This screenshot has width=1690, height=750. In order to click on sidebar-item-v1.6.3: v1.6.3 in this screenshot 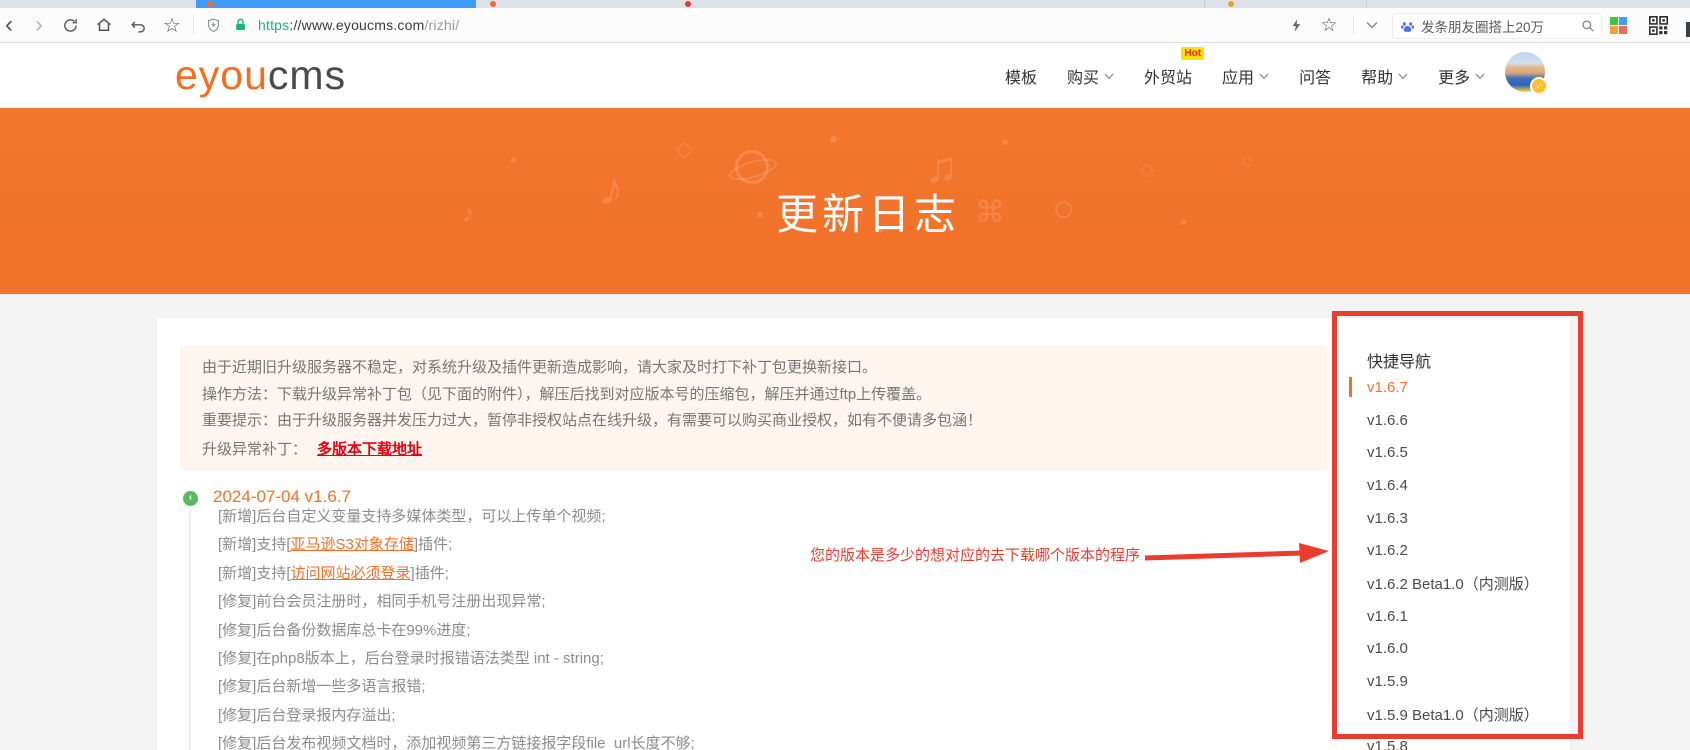, I will do `click(1444, 518)`.